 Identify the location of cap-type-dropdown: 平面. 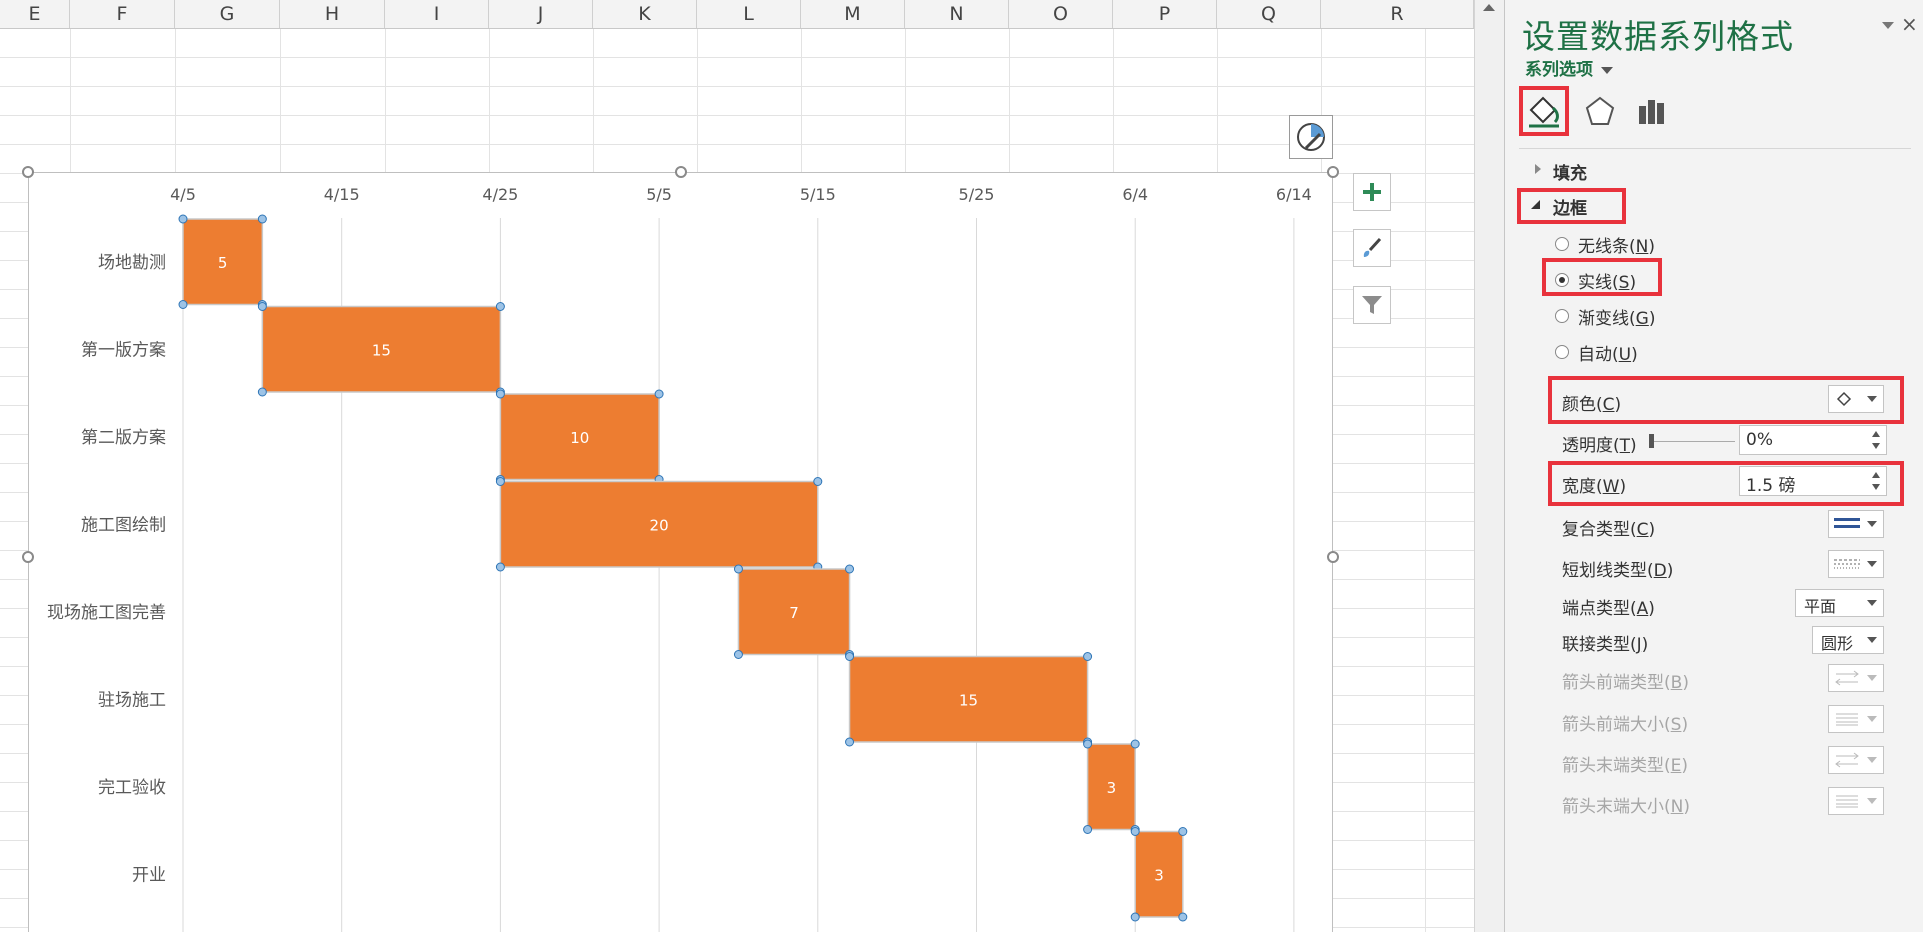
(1839, 603).